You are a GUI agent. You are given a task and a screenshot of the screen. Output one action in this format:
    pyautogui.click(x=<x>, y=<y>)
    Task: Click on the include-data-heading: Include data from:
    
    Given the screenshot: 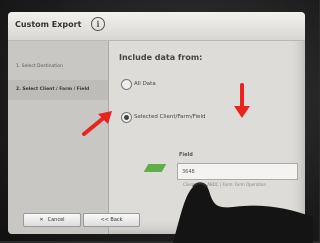 What is the action you would take?
    pyautogui.click(x=161, y=57)
    